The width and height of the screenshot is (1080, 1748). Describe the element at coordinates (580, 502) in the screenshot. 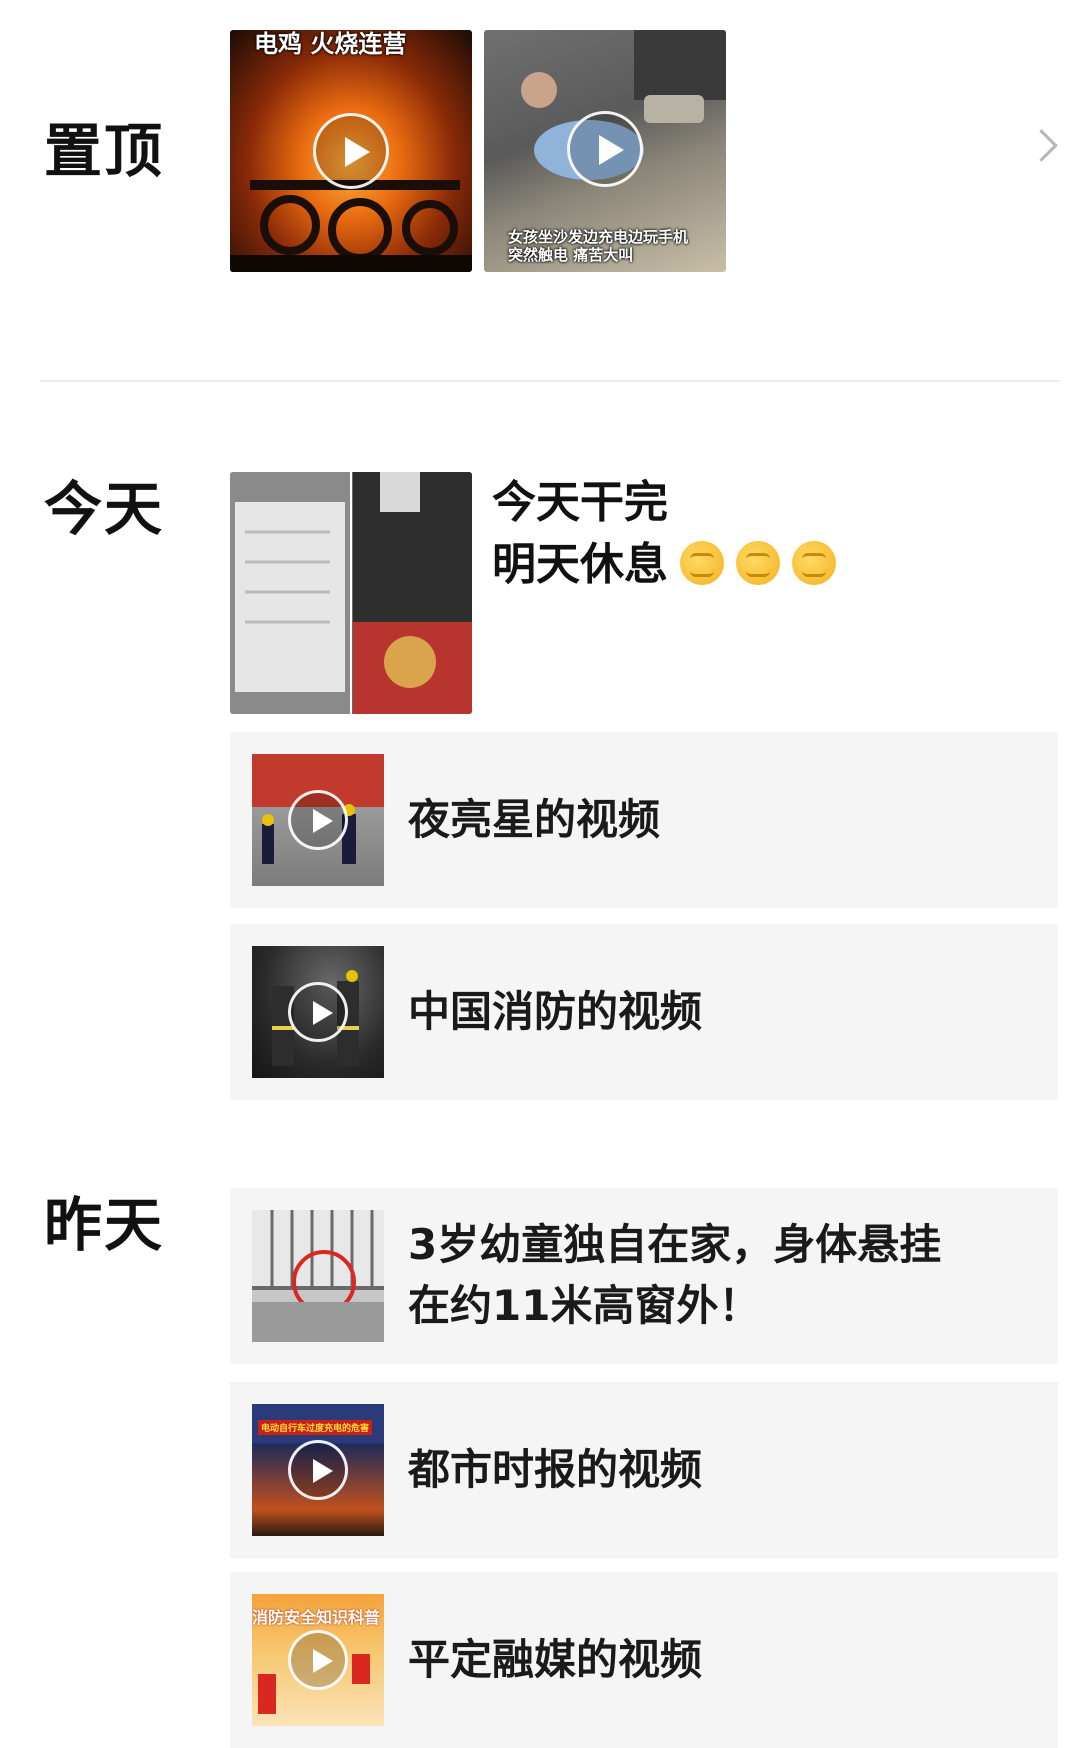

I see `post-line-1: 今天干完` at that location.